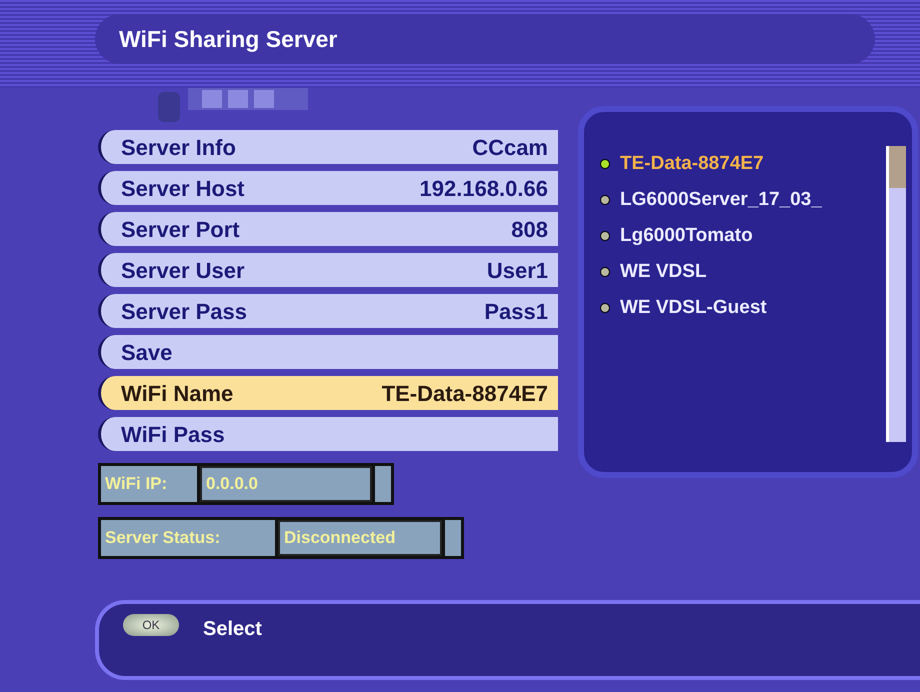  Describe the element at coordinates (328, 434) in the screenshot. I see `menu-item: WiFi Pass` at that location.